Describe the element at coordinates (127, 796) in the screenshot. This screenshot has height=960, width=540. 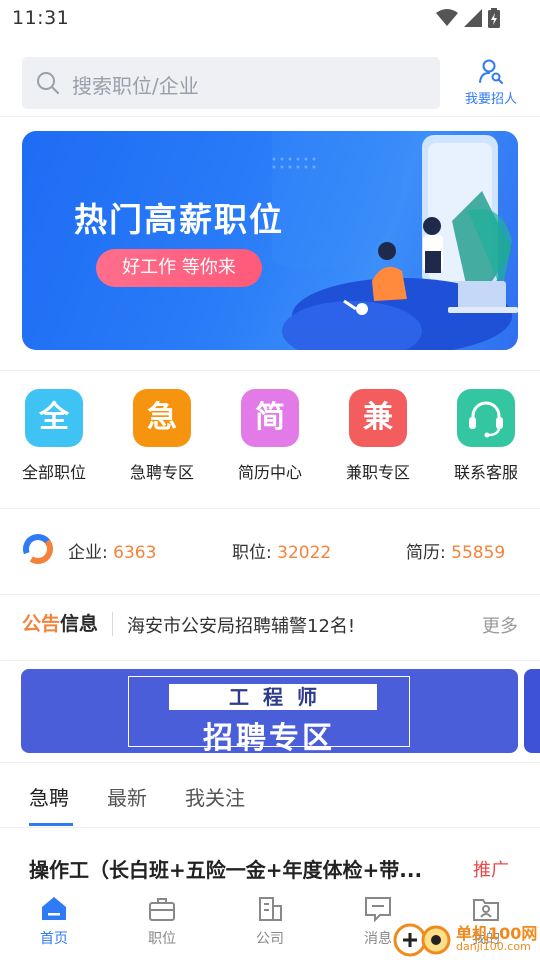
I see `tab-latest: 最新` at that location.